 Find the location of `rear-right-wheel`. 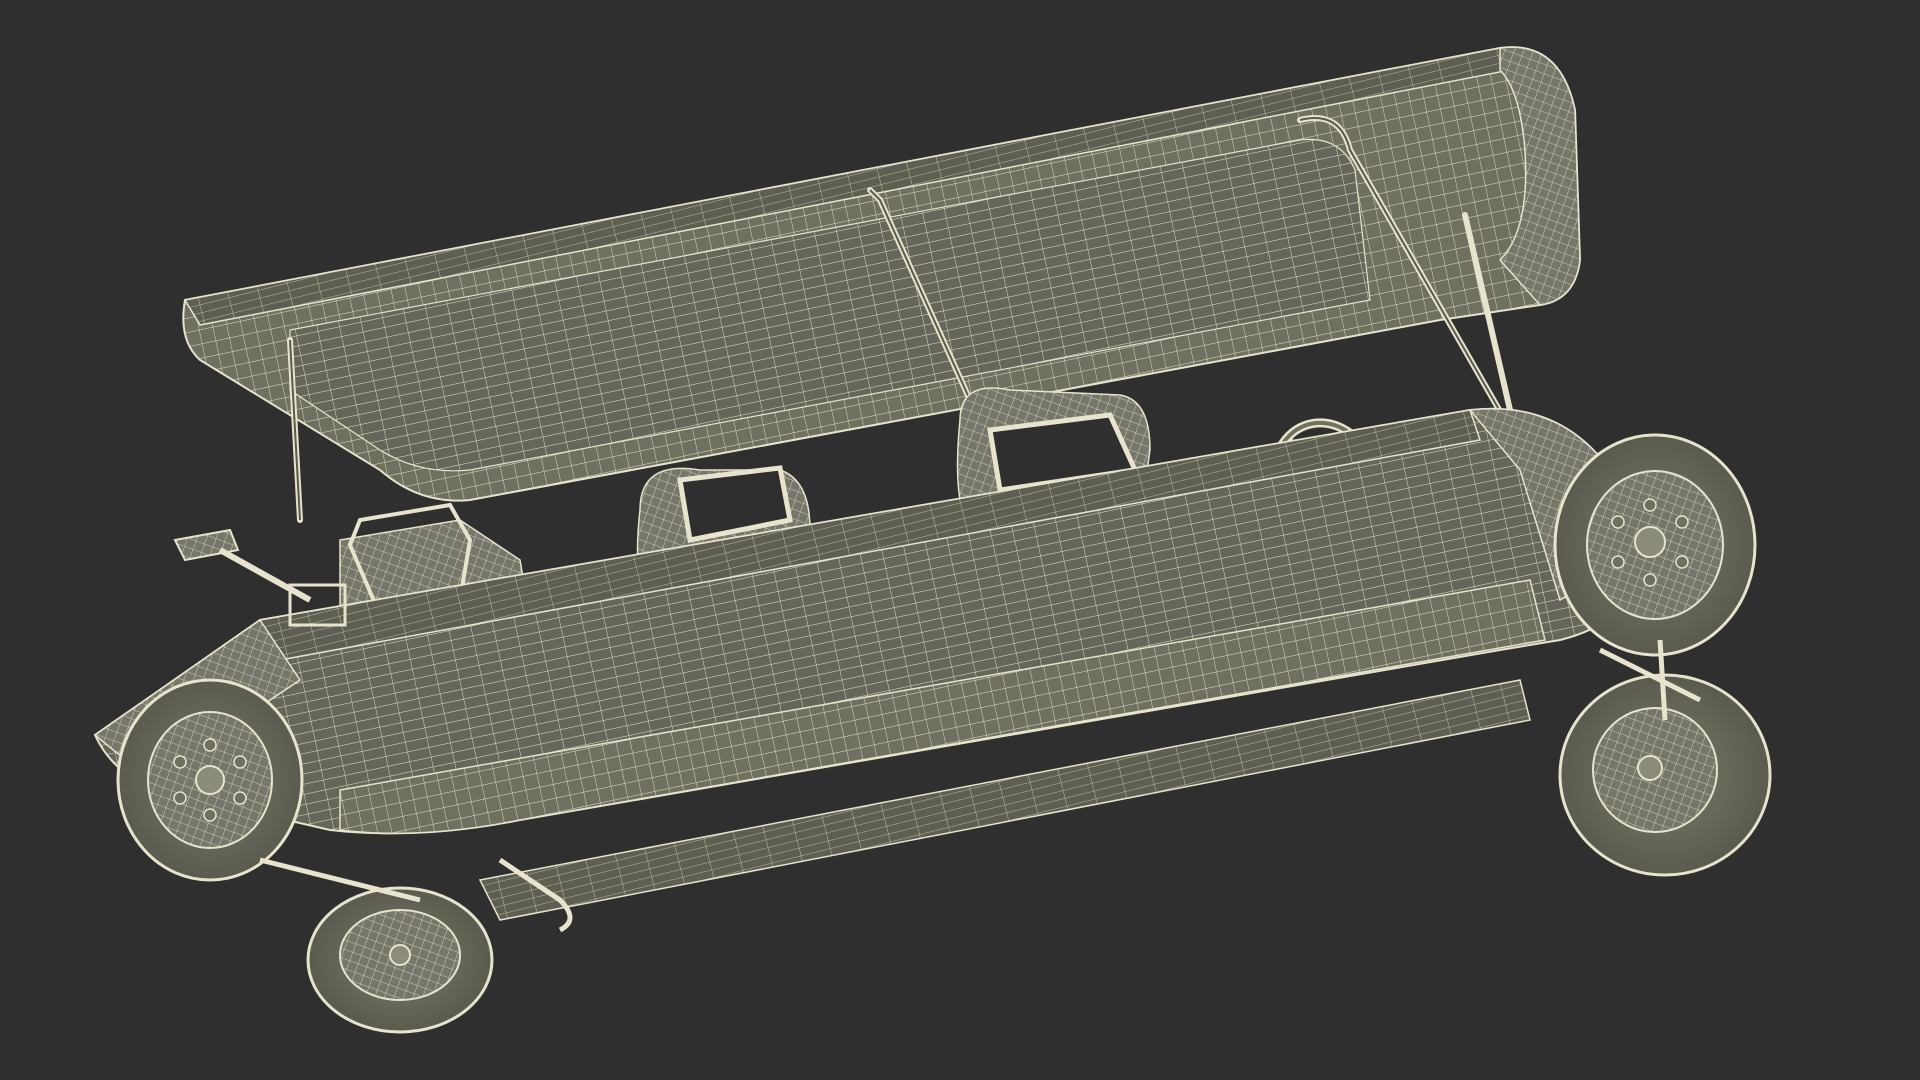

rear-right-wheel is located at coordinates (400, 960).